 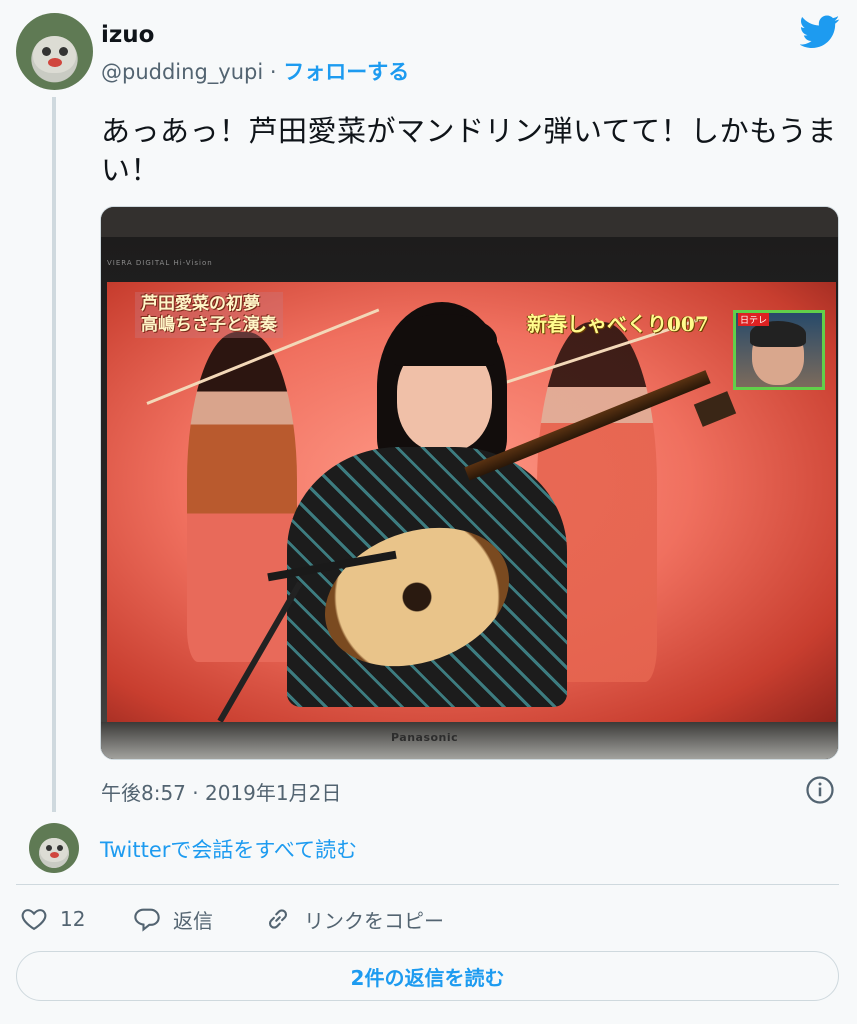 What do you see at coordinates (715, 409) in the screenshot?
I see `mandolin-headstock` at bounding box center [715, 409].